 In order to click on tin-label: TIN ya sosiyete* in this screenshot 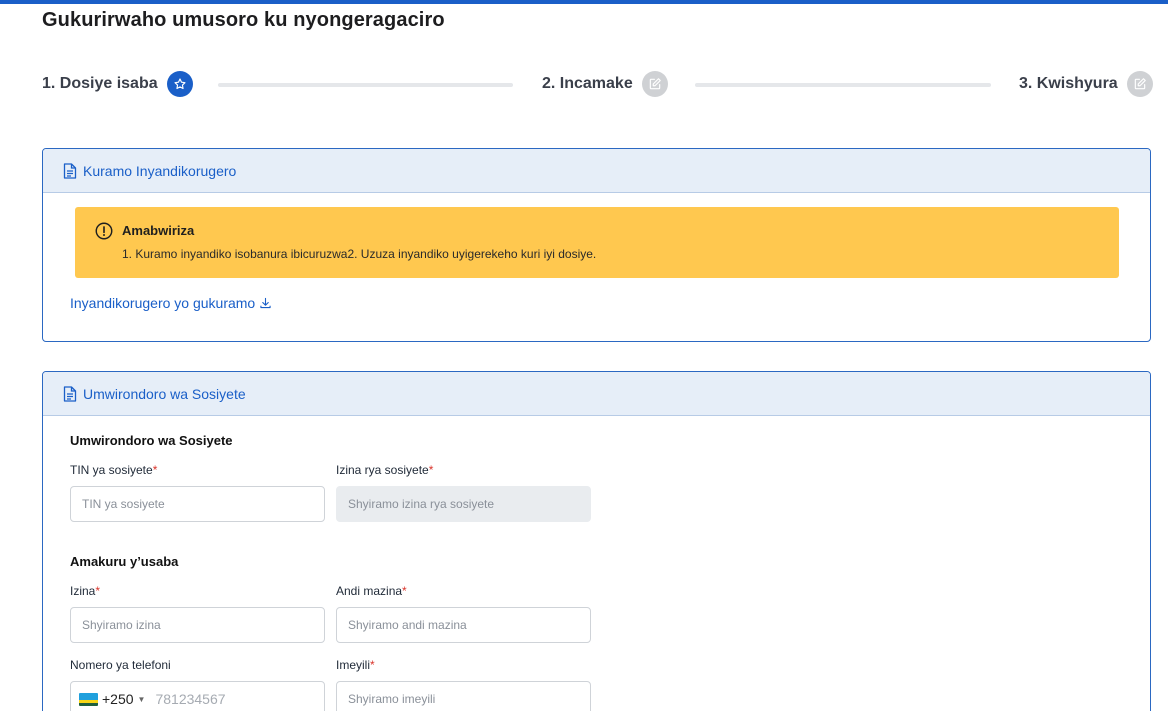, I will do `click(113, 470)`.